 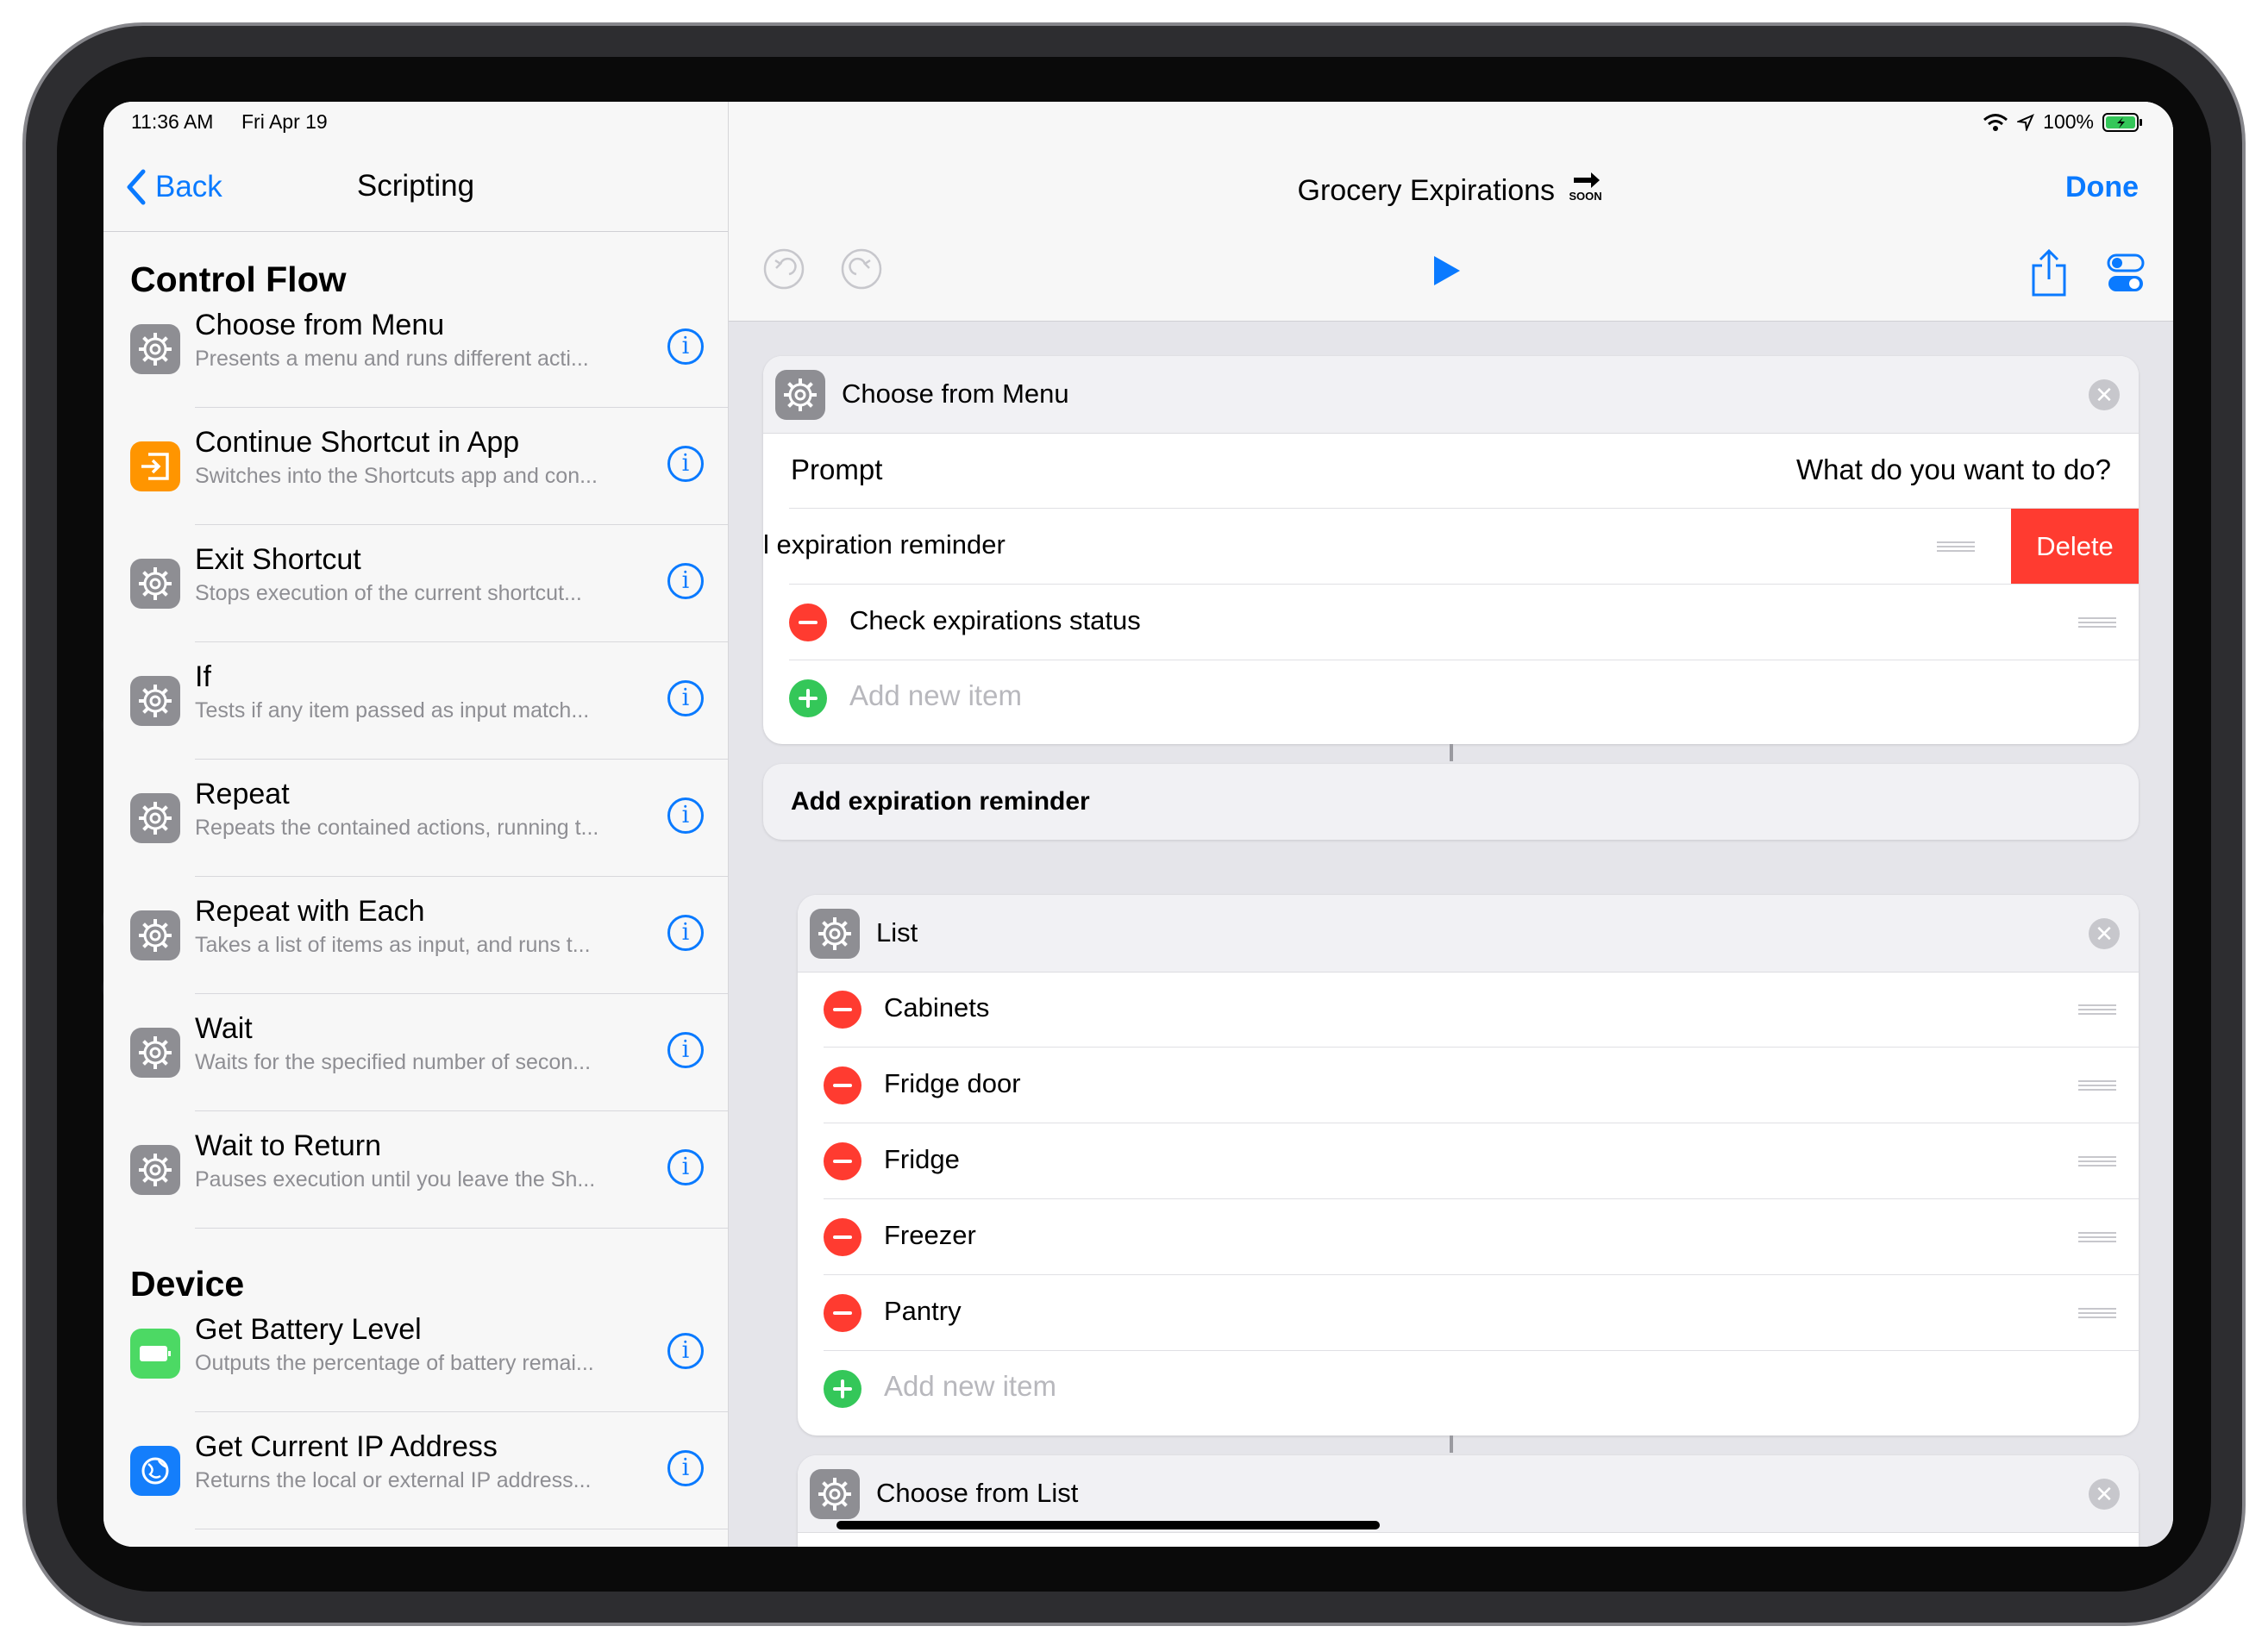 I want to click on card-header: List ✕, so click(x=1468, y=934).